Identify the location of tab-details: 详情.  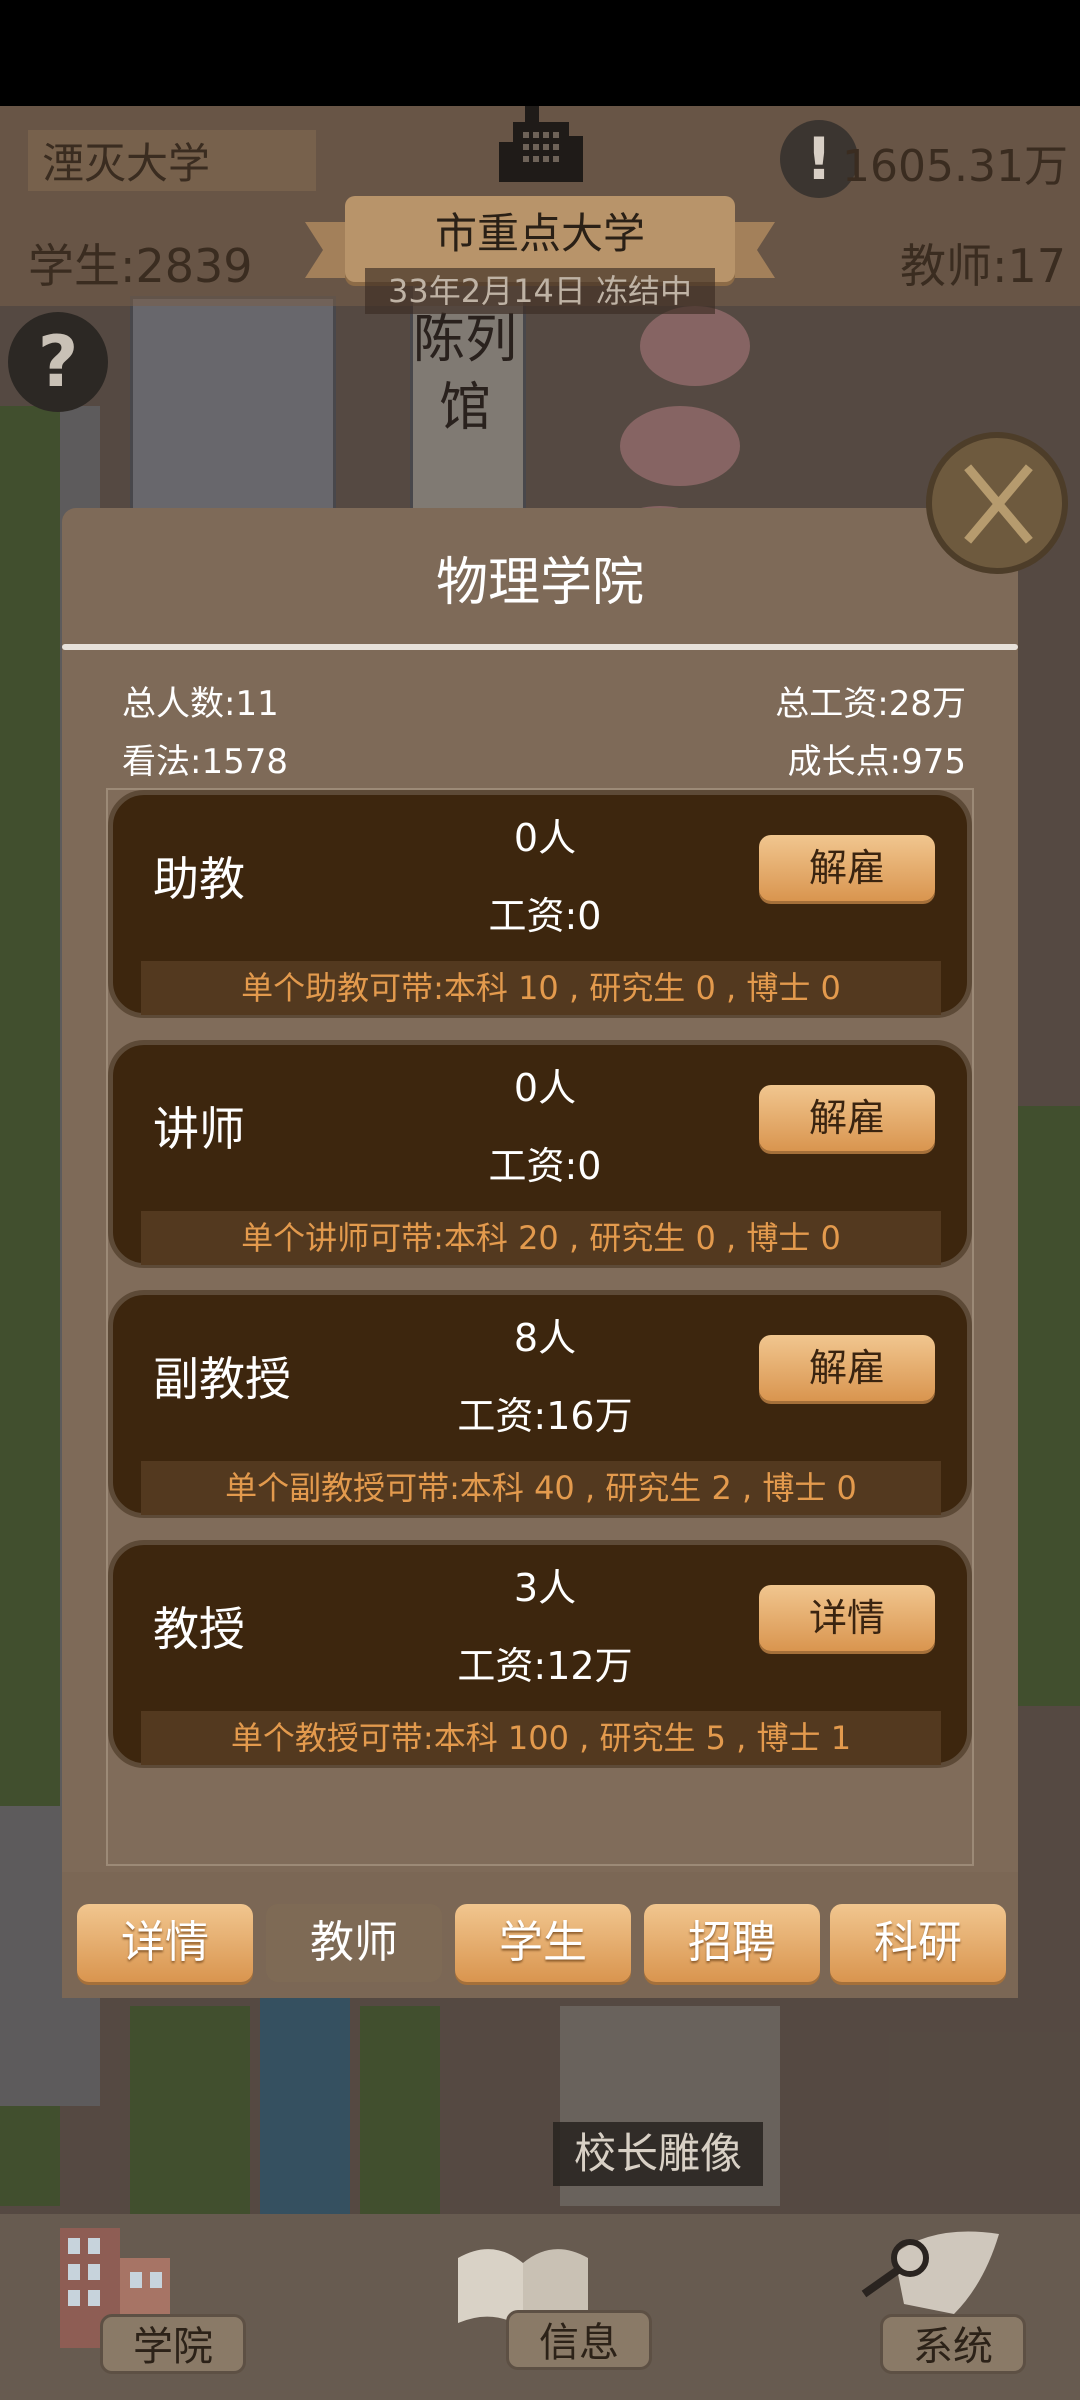
(165, 1943).